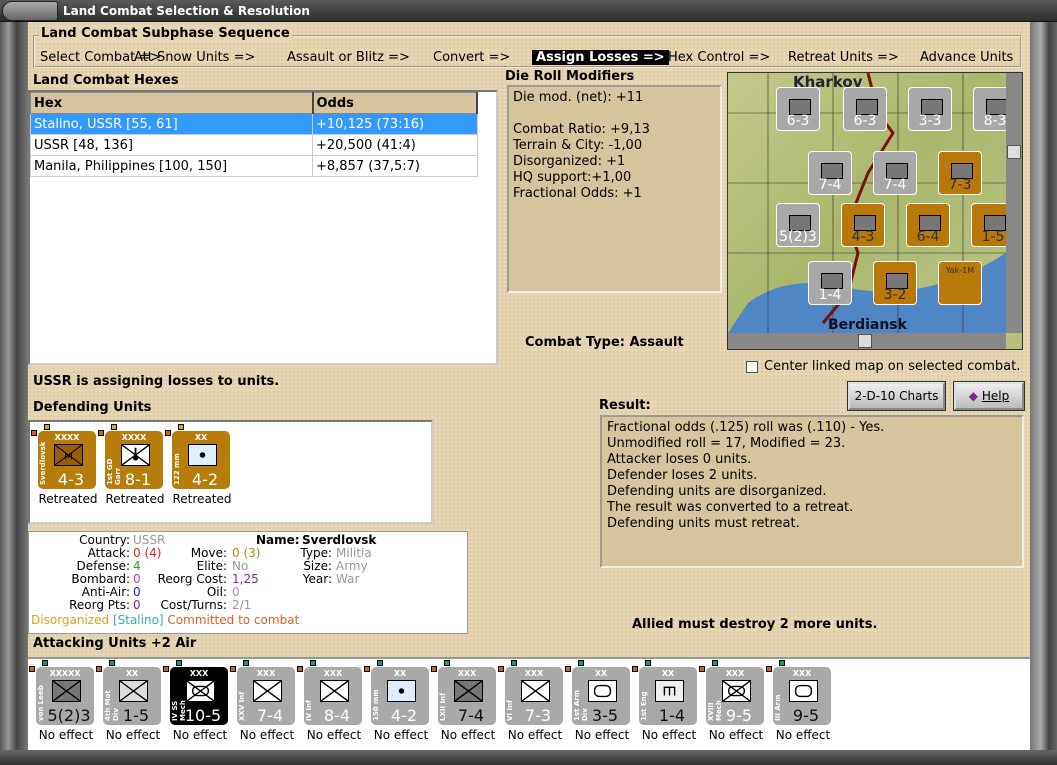 Image resolution: width=1057 pixels, height=765 pixels. I want to click on inf-symbol-icon, so click(267, 691).